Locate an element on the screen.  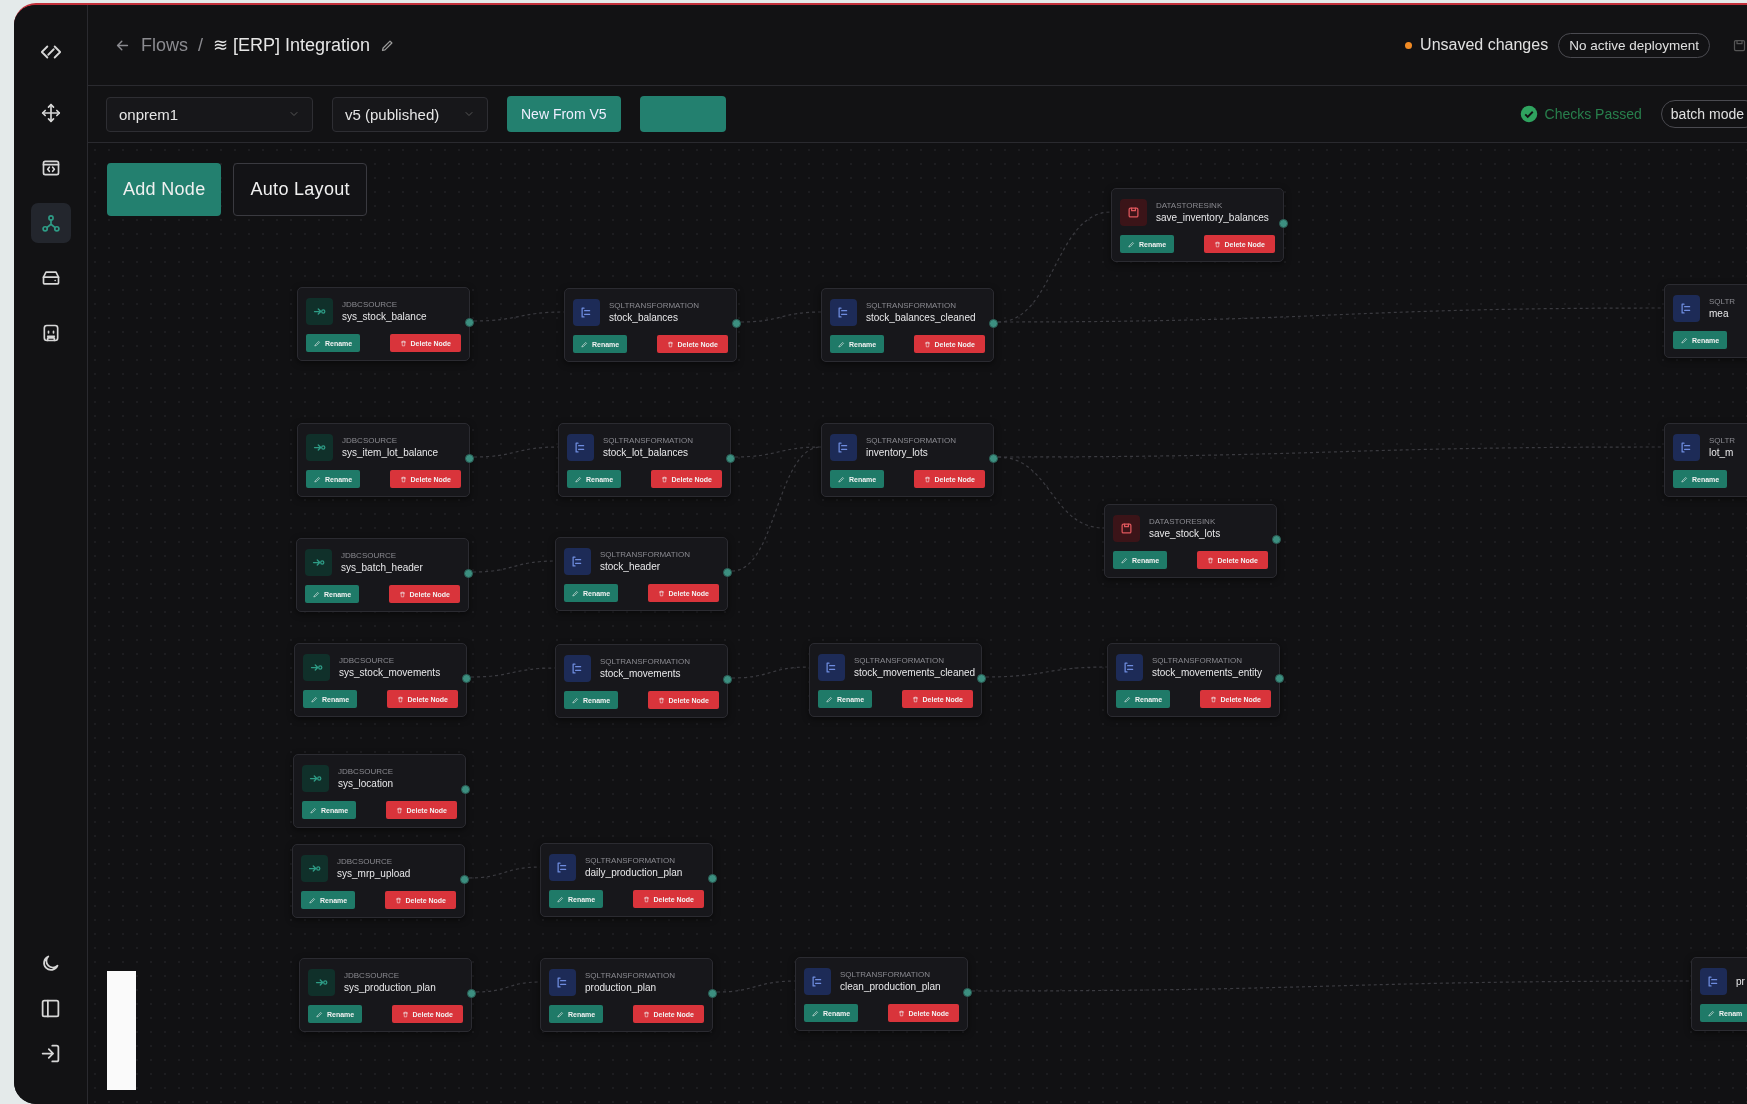
moon-icon is located at coordinates (50, 963).